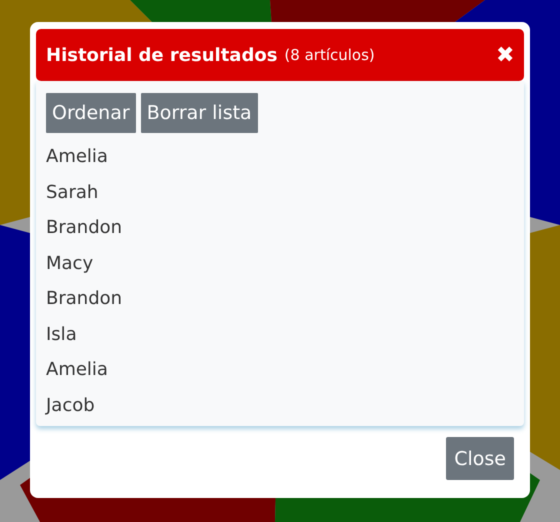 The width and height of the screenshot is (560, 522). I want to click on result-item: Macy, so click(70, 264).